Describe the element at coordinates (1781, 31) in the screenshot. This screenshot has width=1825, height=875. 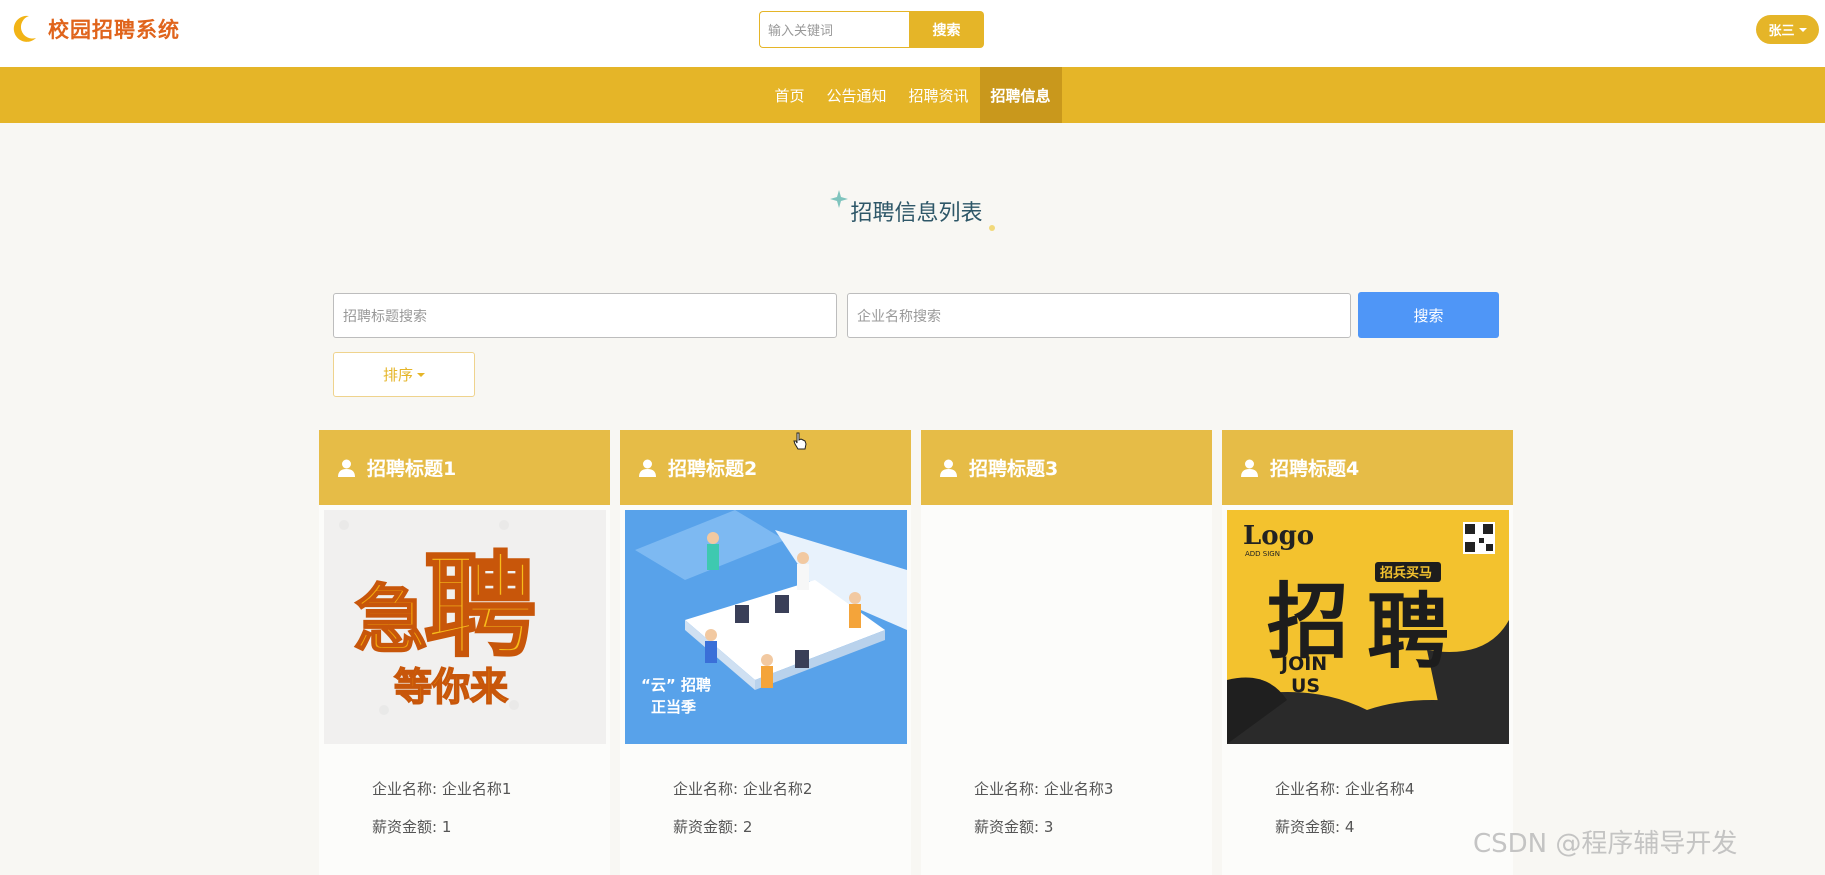
I see `user-name: 张三` at that location.